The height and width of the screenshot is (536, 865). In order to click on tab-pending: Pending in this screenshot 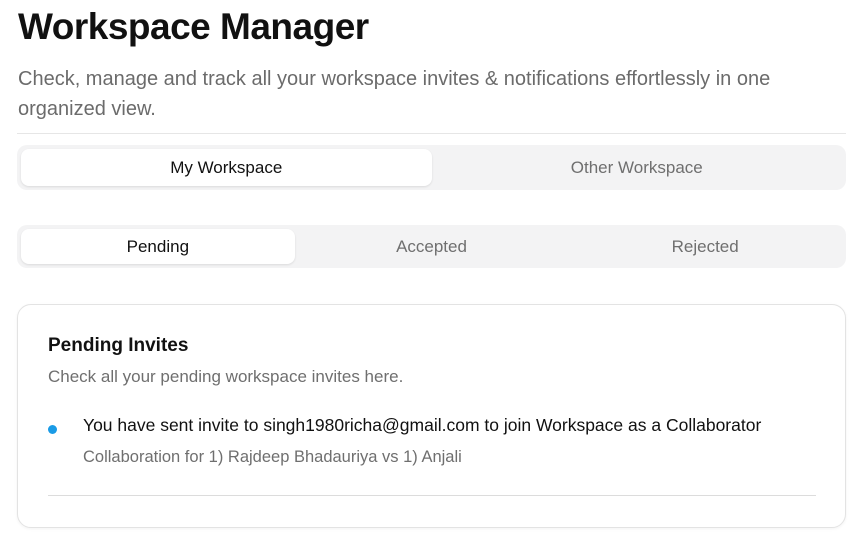, I will do `click(158, 246)`.